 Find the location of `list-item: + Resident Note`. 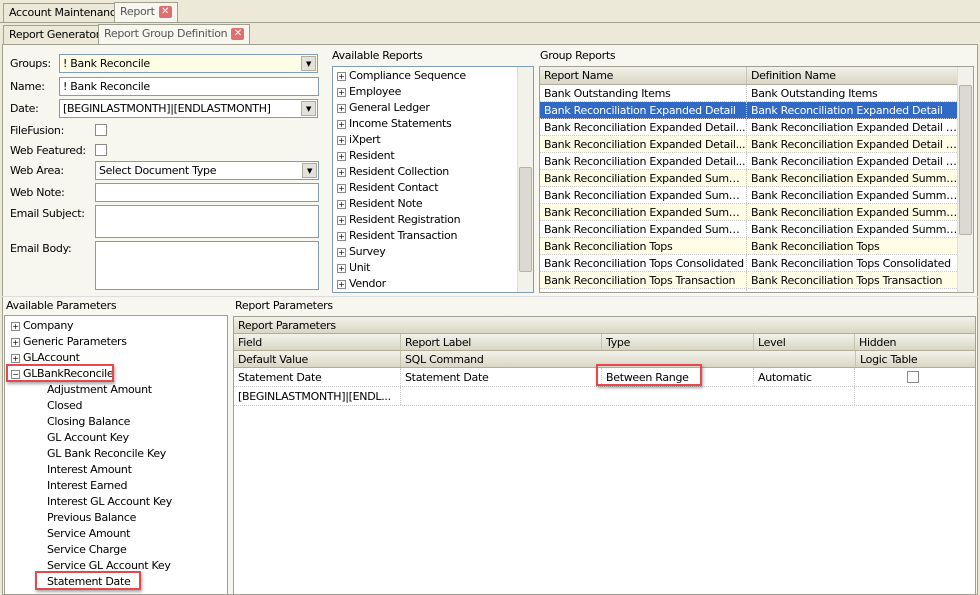

list-item: + Resident Note is located at coordinates (433, 204).